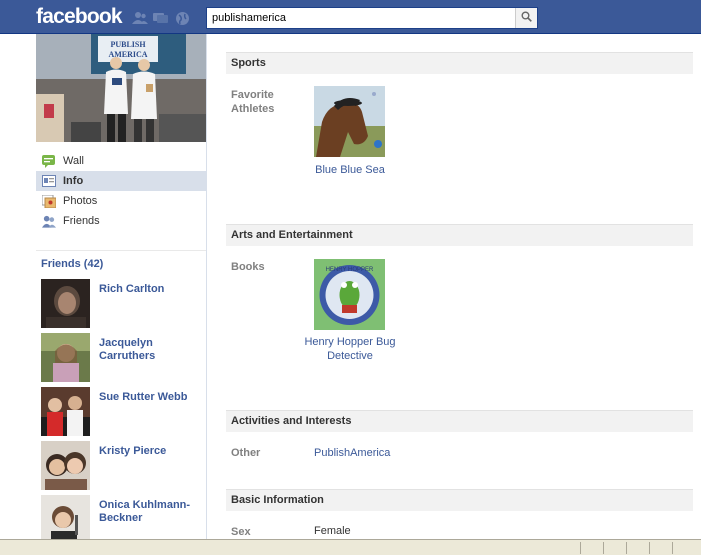 Image resolution: width=701 pixels, height=555 pixels. I want to click on friend-name: Onica Kuhlmann-Beckner, so click(149, 512).